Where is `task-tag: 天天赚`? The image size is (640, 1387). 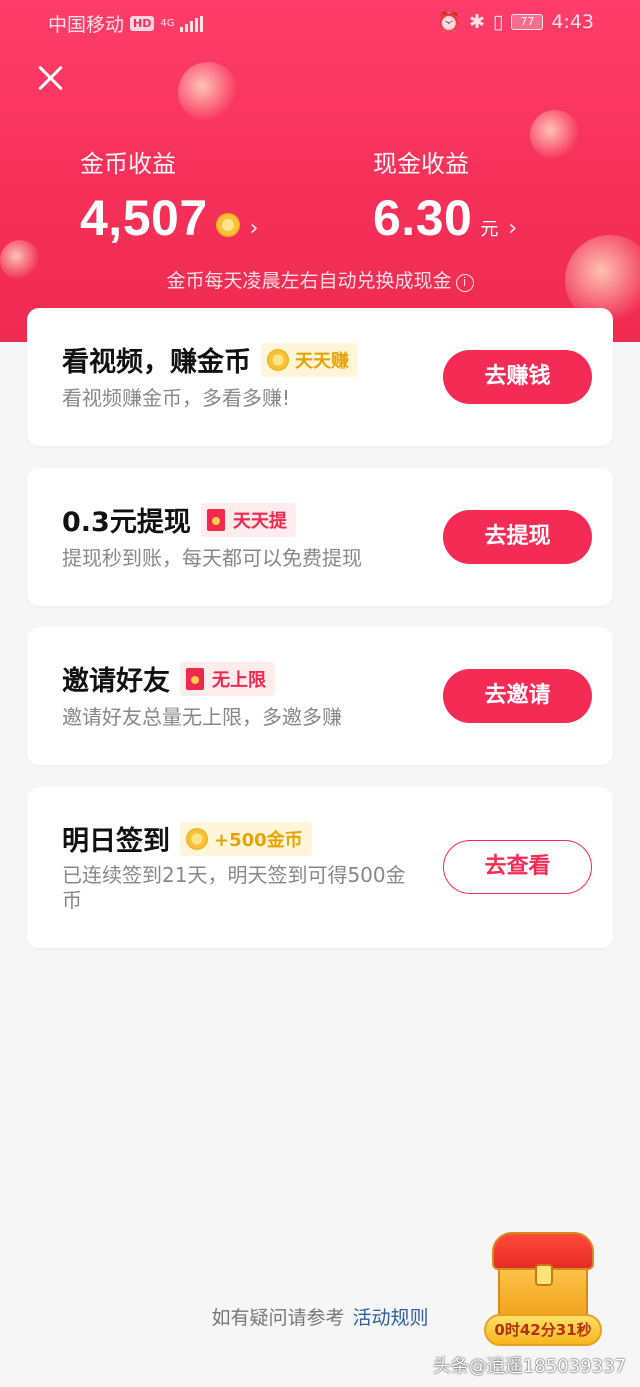 task-tag: 天天赚 is located at coordinates (309, 359).